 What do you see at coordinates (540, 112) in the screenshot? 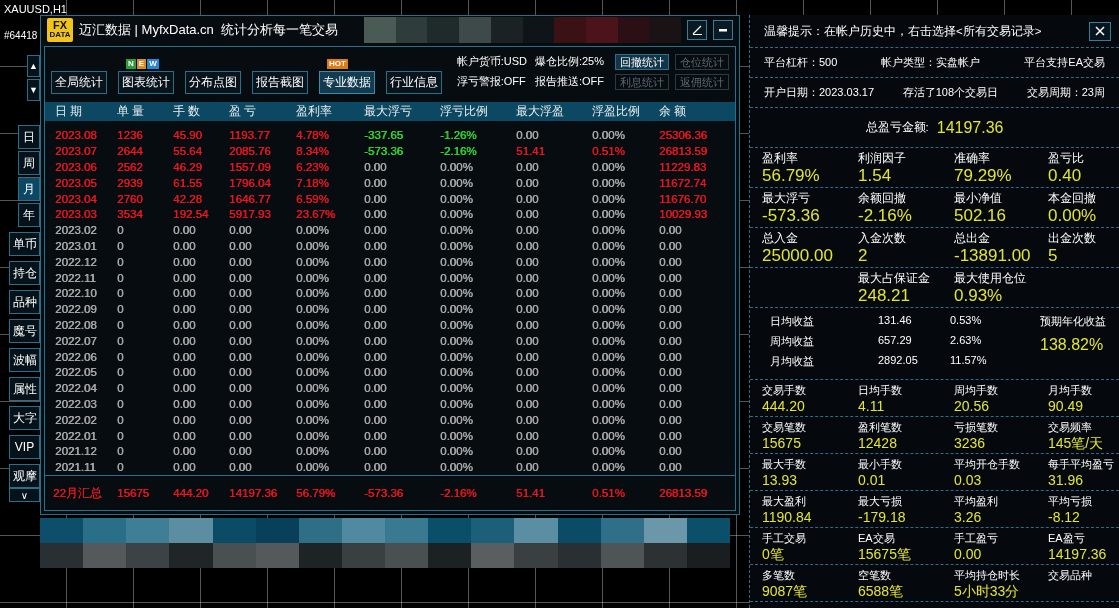
I see `column-header: 最大浮盈` at bounding box center [540, 112].